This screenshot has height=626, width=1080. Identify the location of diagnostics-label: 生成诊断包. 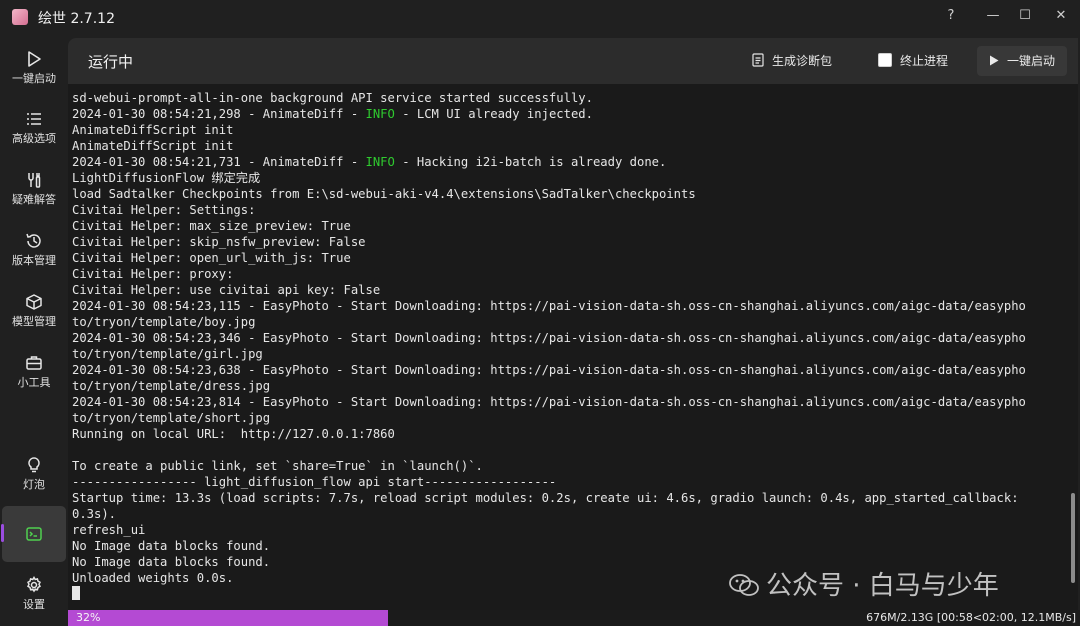
(802, 61).